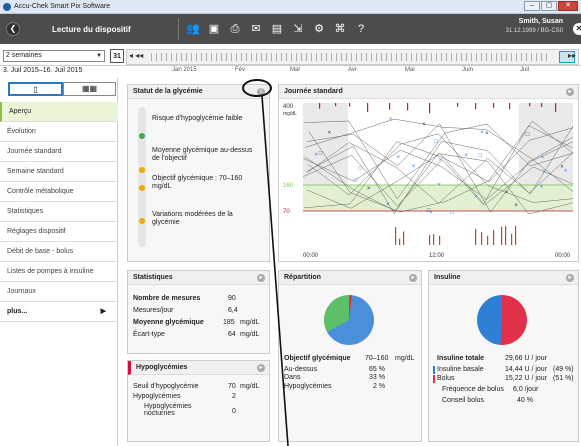  I want to click on single-view-button: ▯, so click(35, 89).